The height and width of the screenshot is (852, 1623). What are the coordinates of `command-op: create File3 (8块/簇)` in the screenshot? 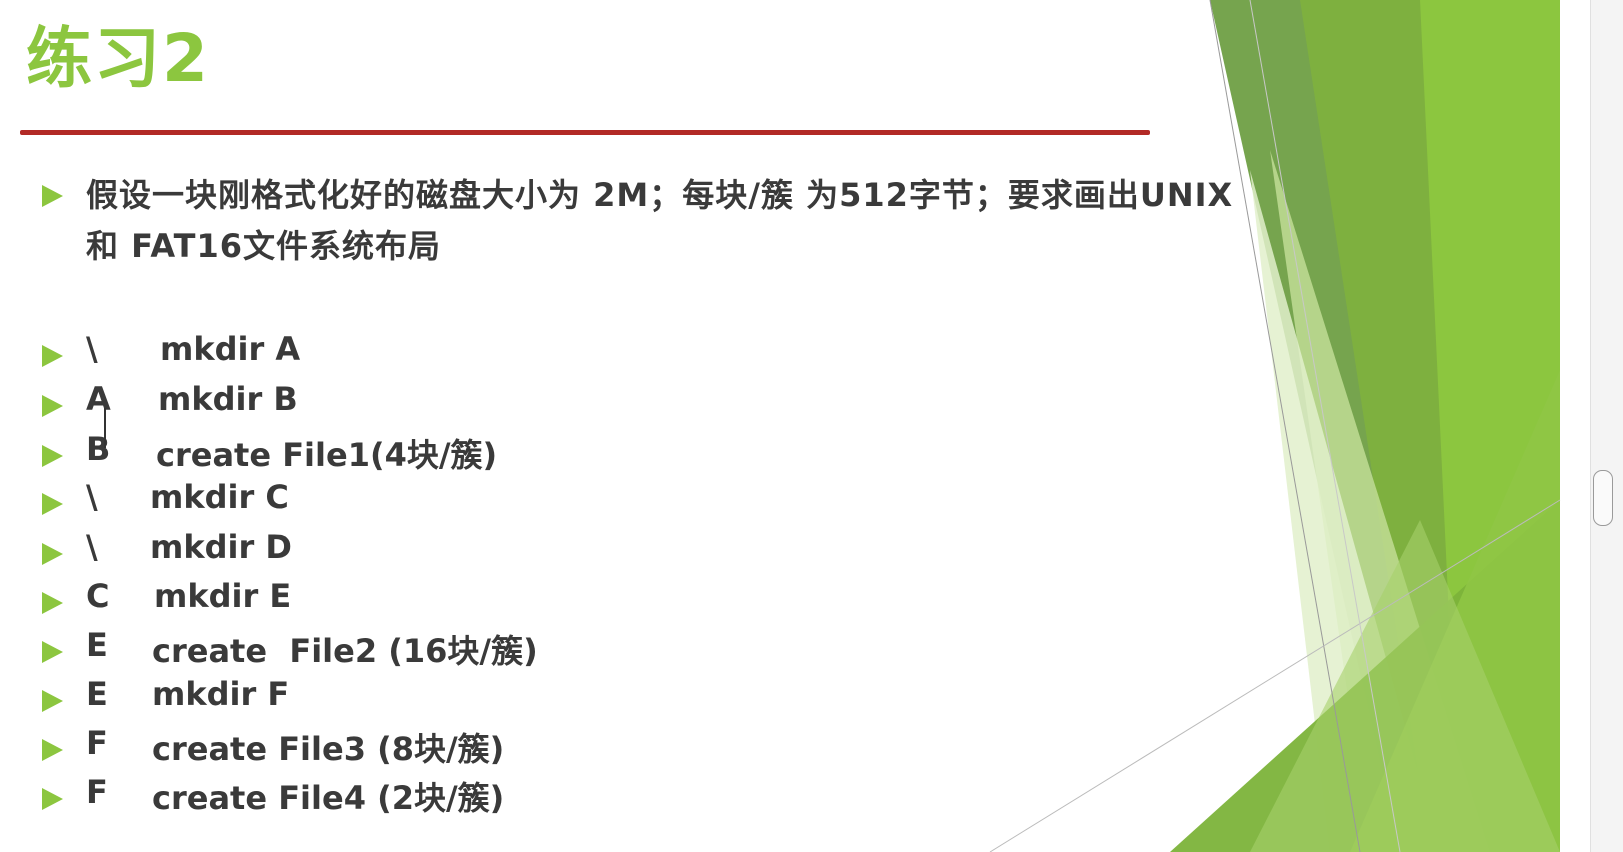 It's located at (328, 749).